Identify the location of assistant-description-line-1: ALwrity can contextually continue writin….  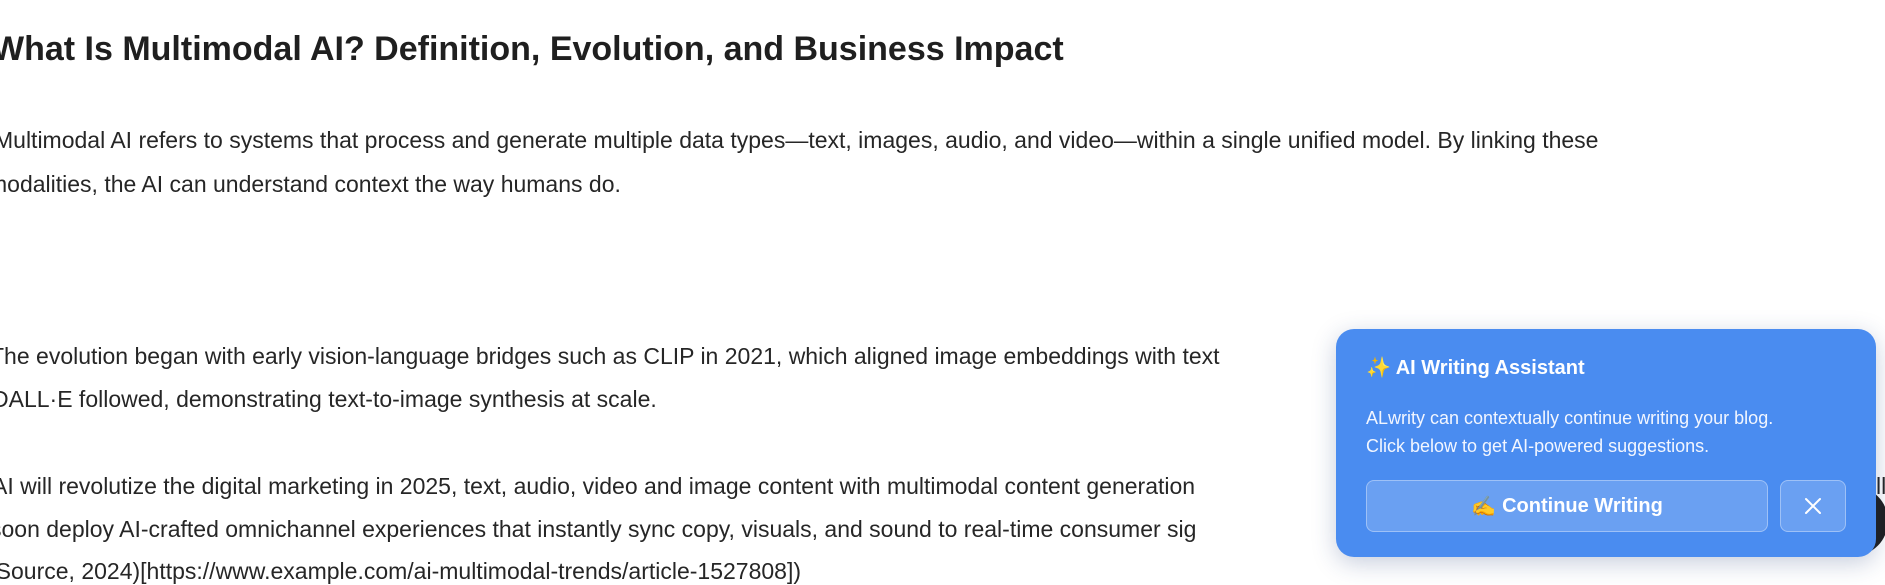
(1570, 418).